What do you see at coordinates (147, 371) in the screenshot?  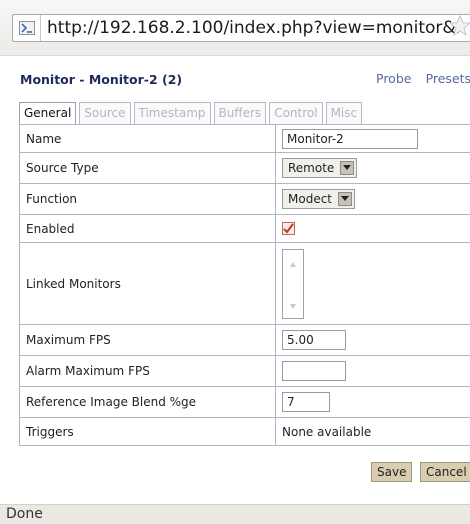 I see `alarm-max-fps-label: Alarm Maximum FPS` at bounding box center [147, 371].